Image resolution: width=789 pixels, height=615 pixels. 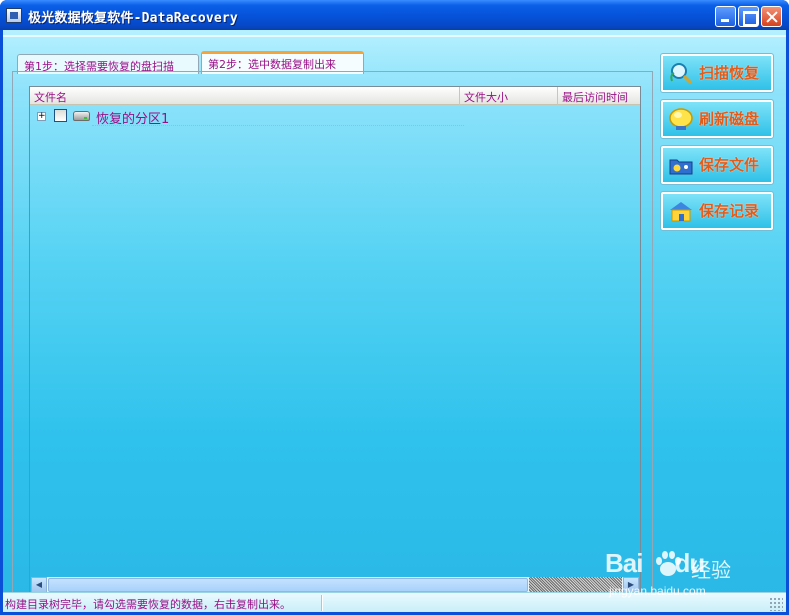 What do you see at coordinates (668, 563) in the screenshot?
I see `paw-icon` at bounding box center [668, 563].